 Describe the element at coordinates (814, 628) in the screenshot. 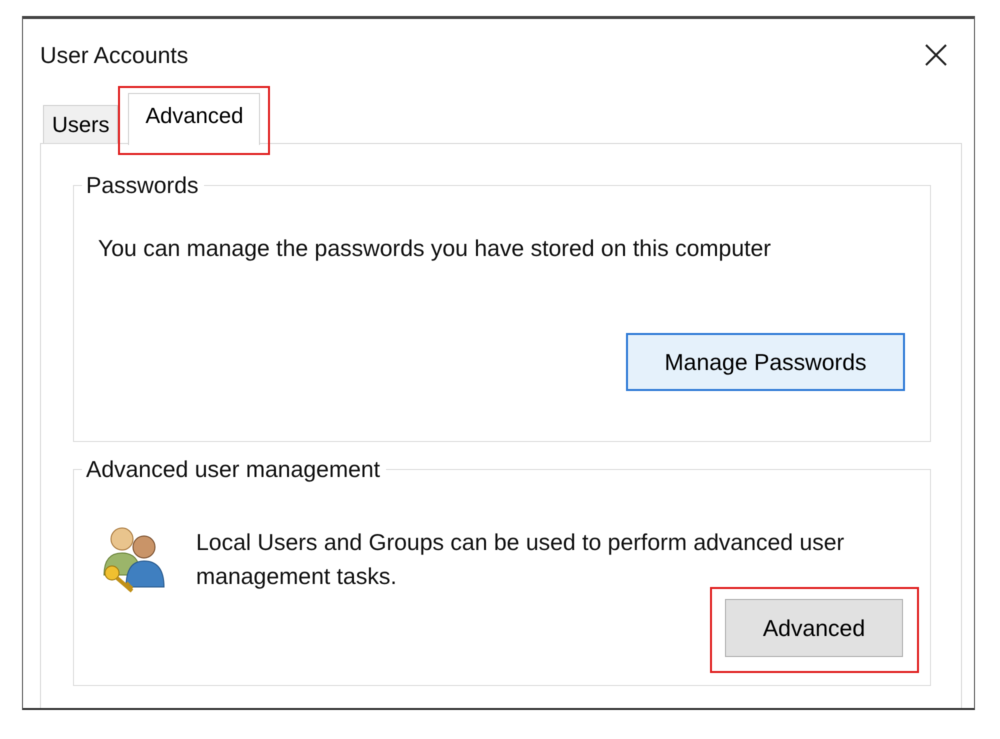

I see `dialog-button: Advanced` at that location.